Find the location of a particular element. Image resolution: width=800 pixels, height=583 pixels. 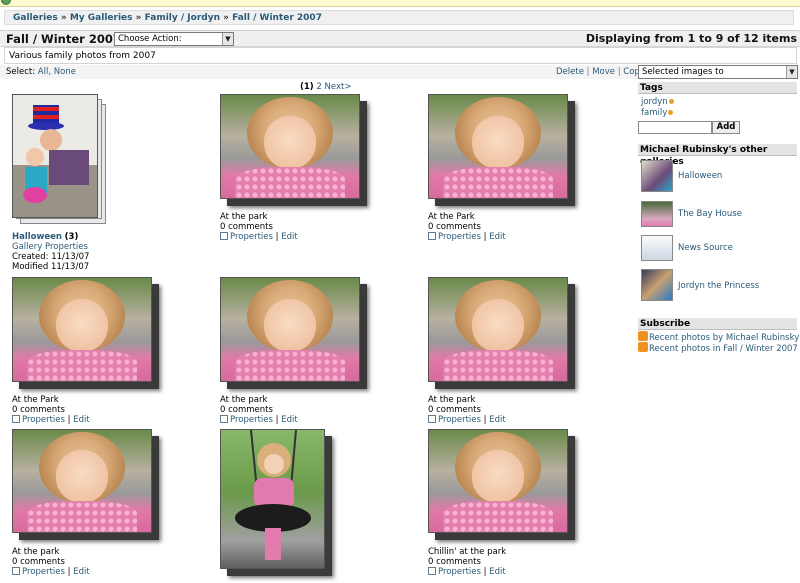

add-tag-input is located at coordinates (675, 127).